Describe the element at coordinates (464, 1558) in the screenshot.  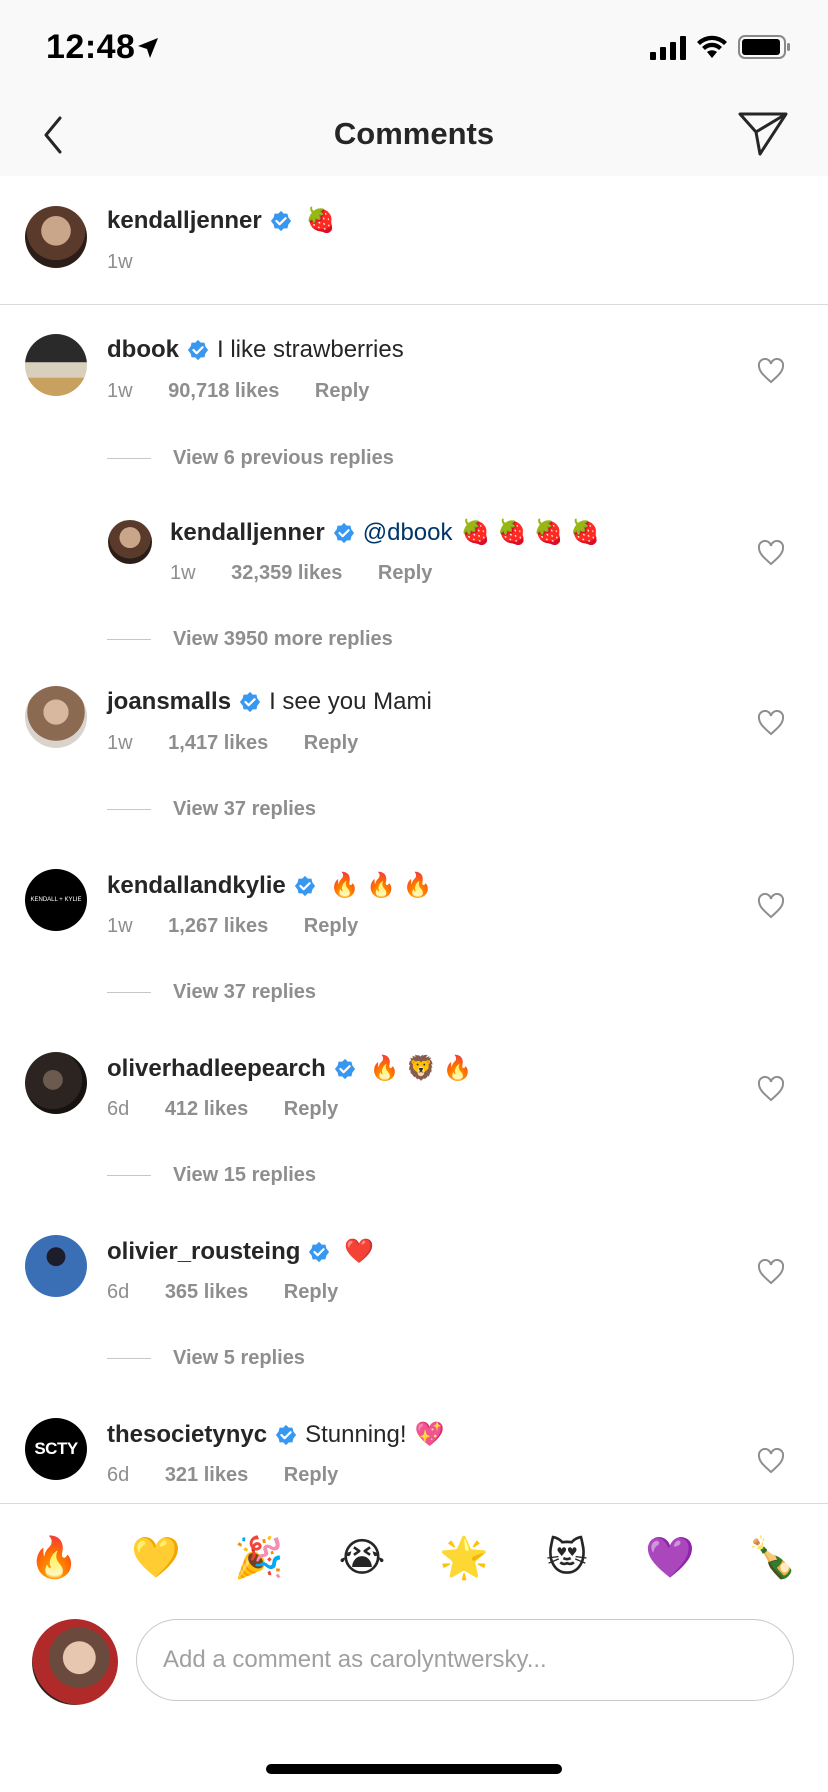
I see `emoji-star-button: 🌟` at that location.